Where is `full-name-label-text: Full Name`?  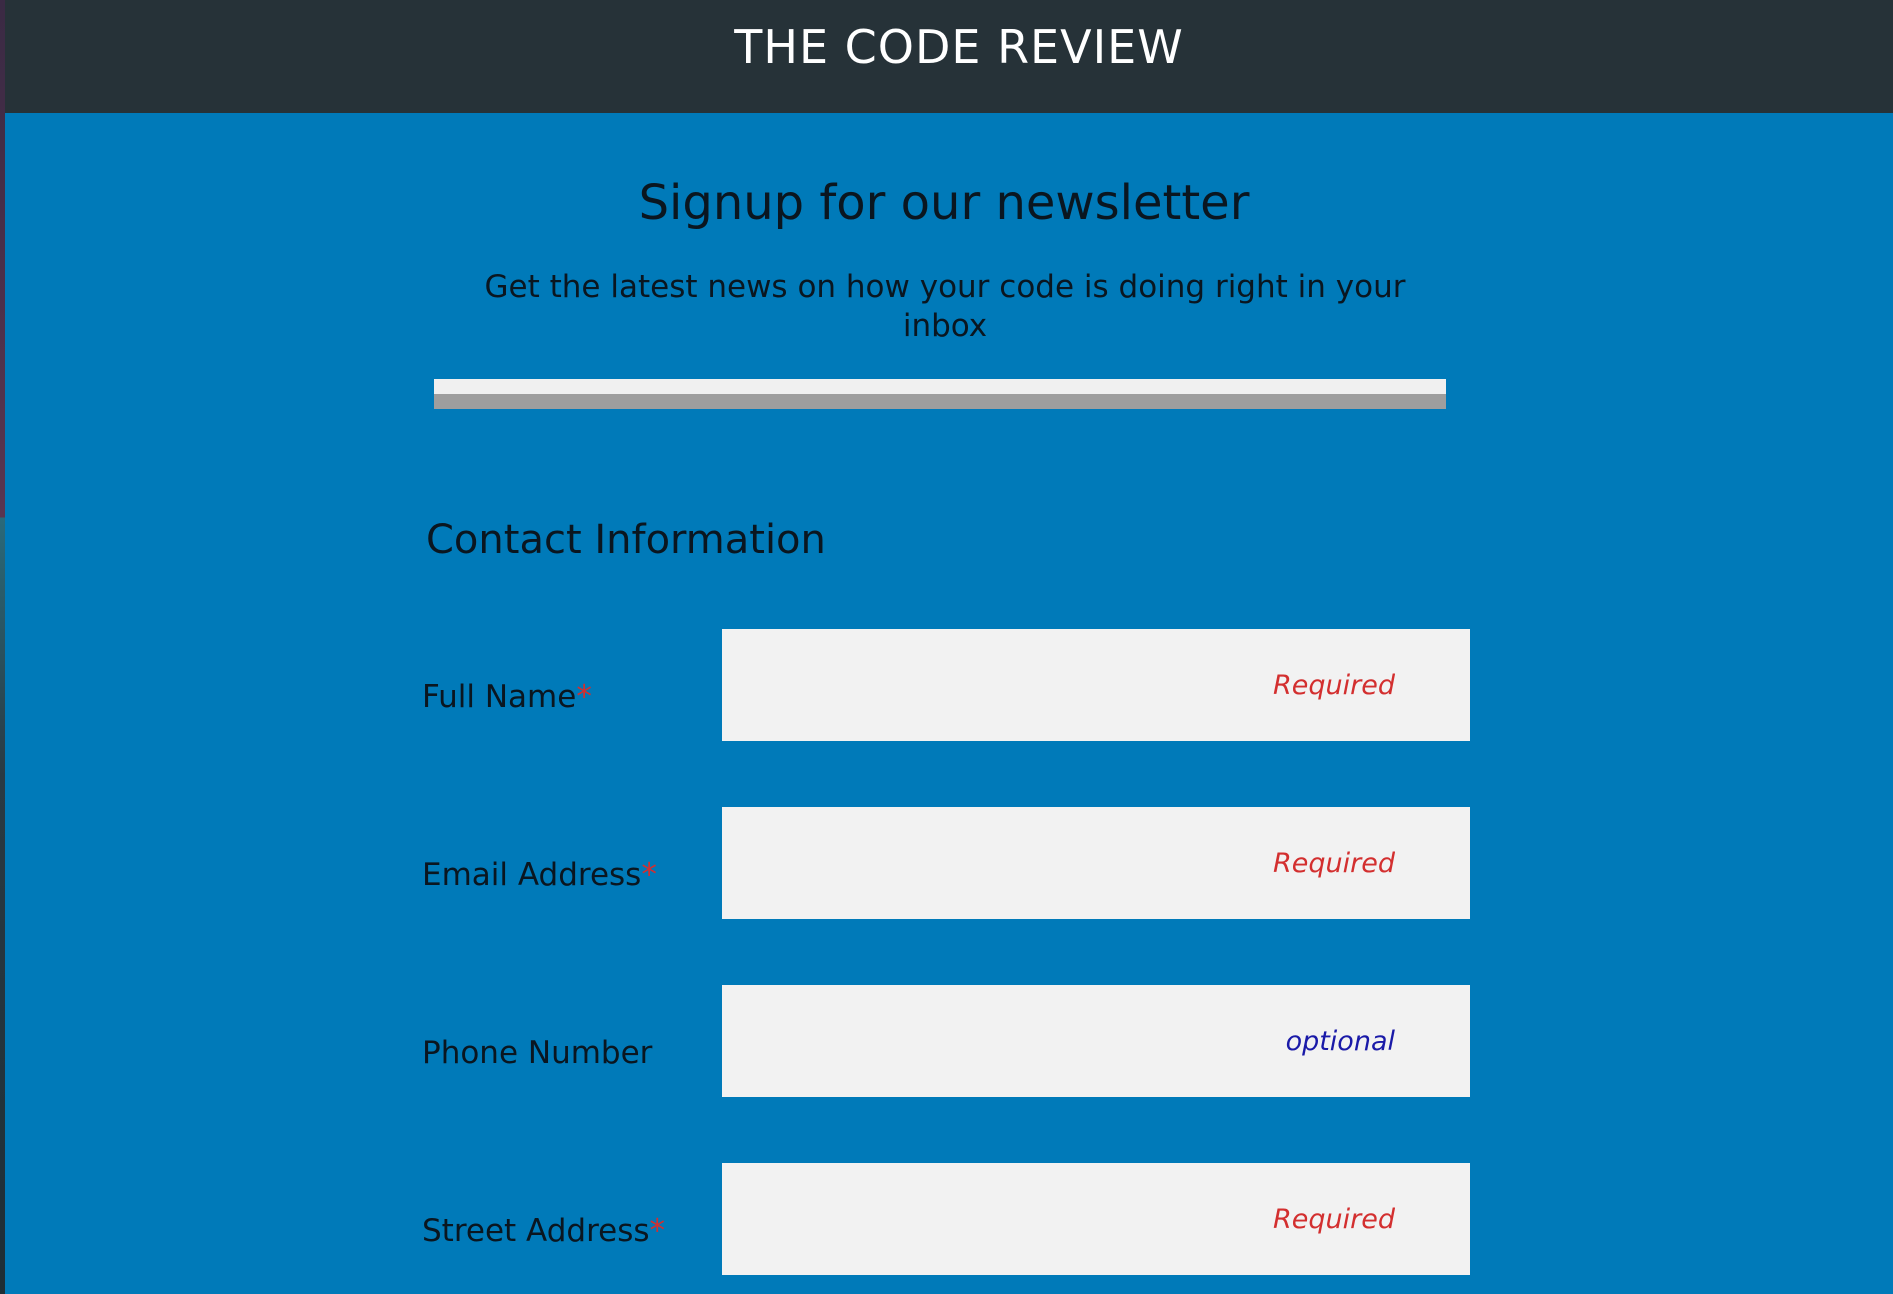 full-name-label-text: Full Name is located at coordinates (499, 697).